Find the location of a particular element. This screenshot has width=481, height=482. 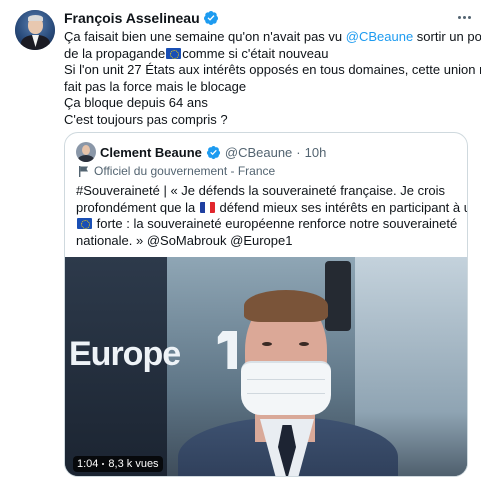

quoted-text-segment: profondément que la is located at coordinates (137, 207).